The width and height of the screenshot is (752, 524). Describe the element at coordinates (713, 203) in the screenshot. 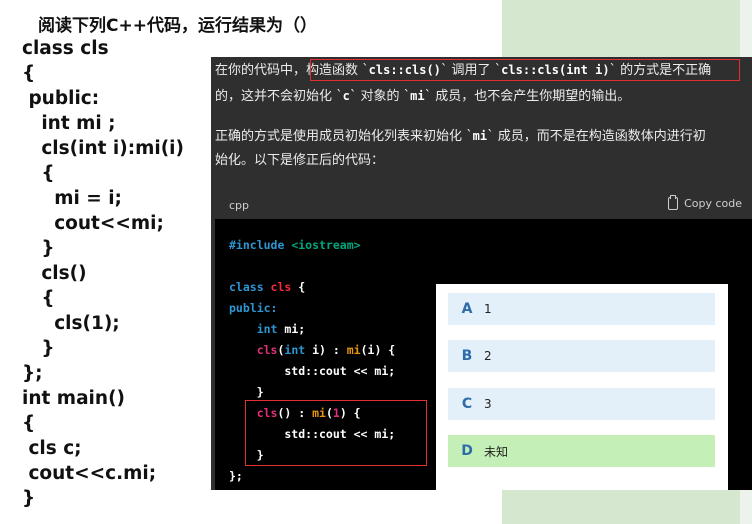

I see `copy-code-label: Copy code` at that location.